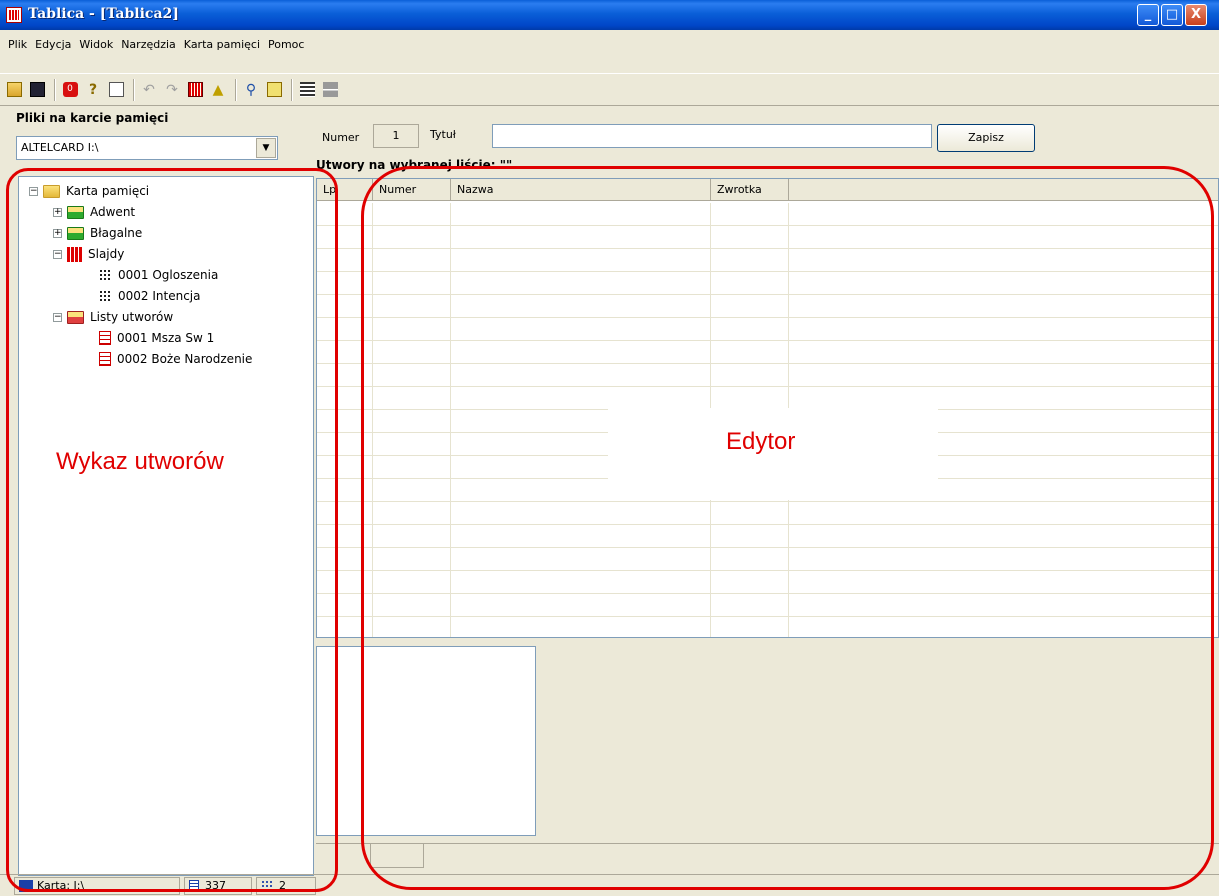  Describe the element at coordinates (330, 90) in the screenshot. I see `list-view2-icon` at that location.